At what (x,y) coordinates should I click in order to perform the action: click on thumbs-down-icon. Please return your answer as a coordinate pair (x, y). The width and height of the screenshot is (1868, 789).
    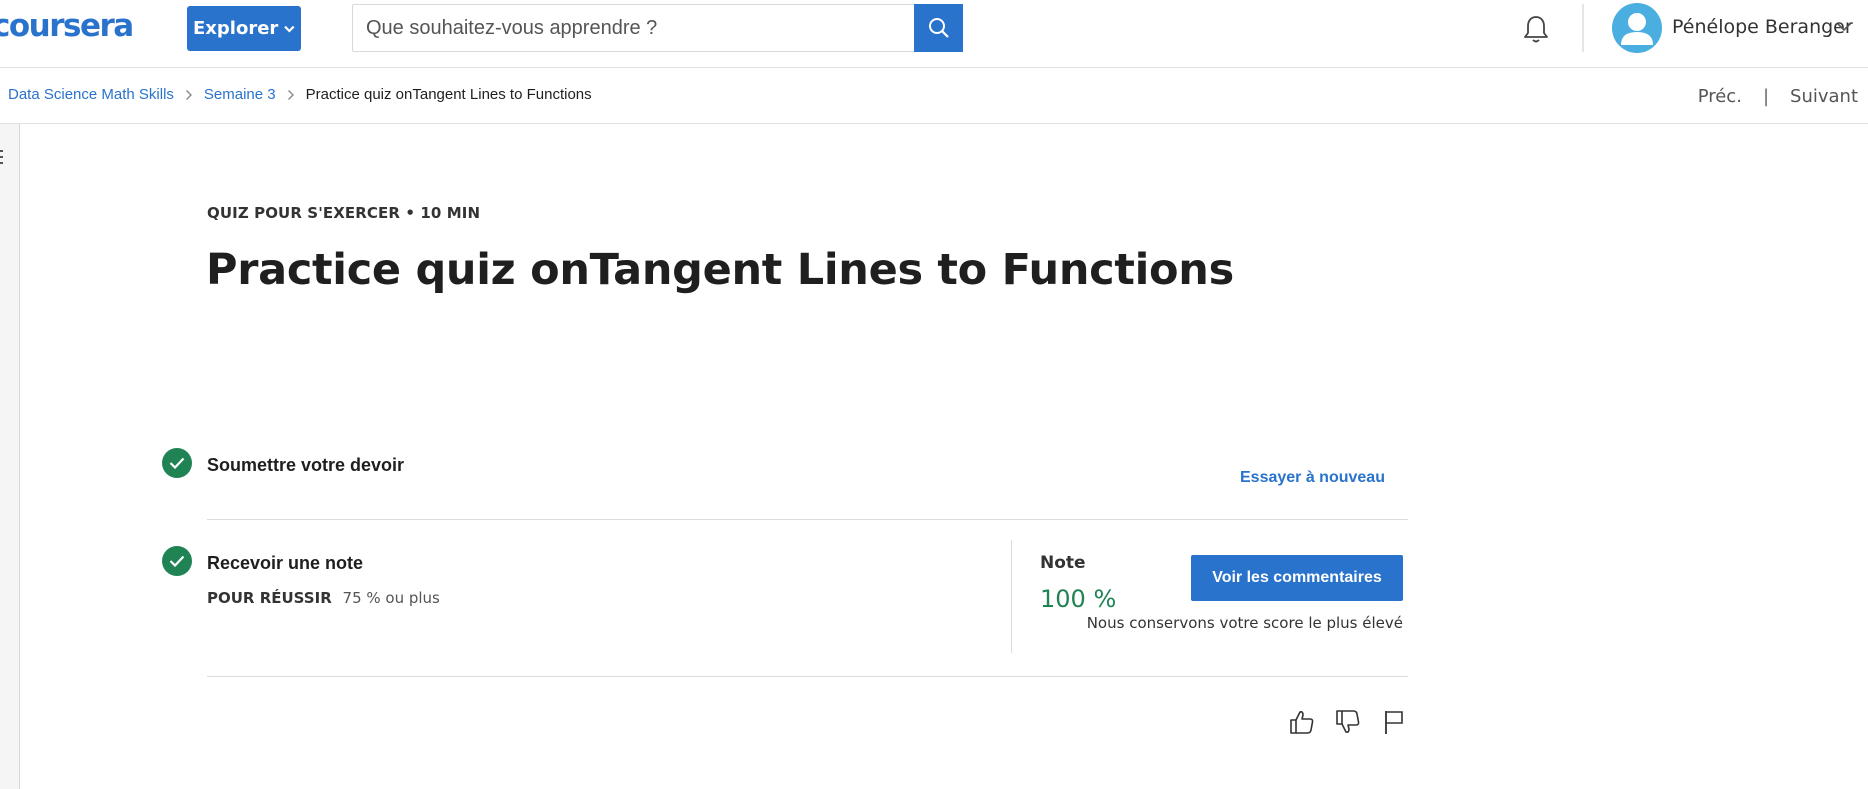
    Looking at the image, I should click on (1348, 721).